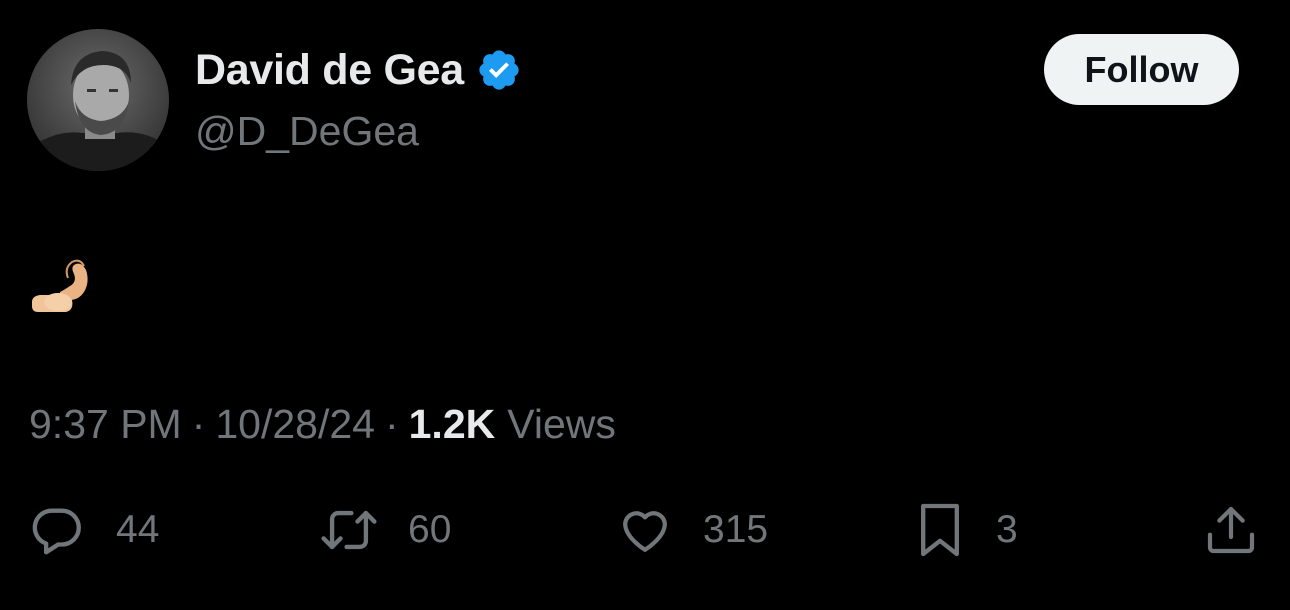  What do you see at coordinates (383, 530) in the screenshot?
I see `retweet-button: 60` at bounding box center [383, 530].